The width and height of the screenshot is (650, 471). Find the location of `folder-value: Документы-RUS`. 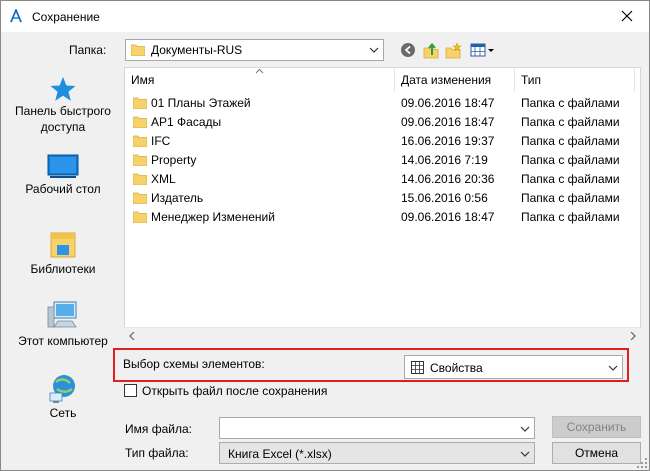

folder-value: Документы-RUS is located at coordinates (197, 50).